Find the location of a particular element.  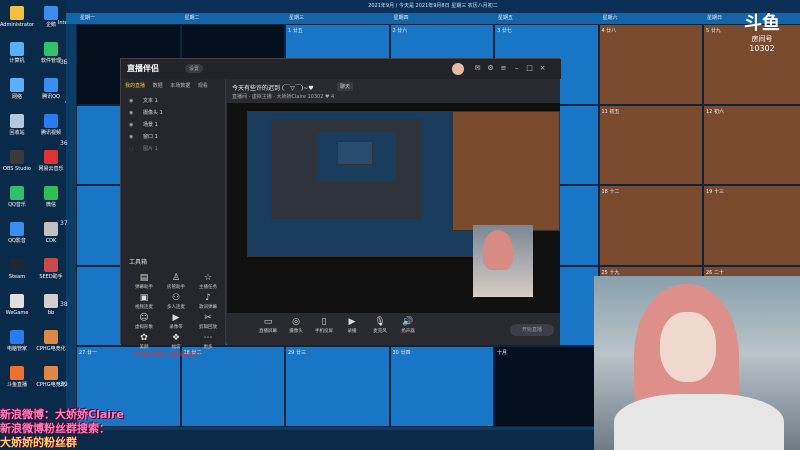

control-button: 🎙 麦克风 is located at coordinates (380, 325).